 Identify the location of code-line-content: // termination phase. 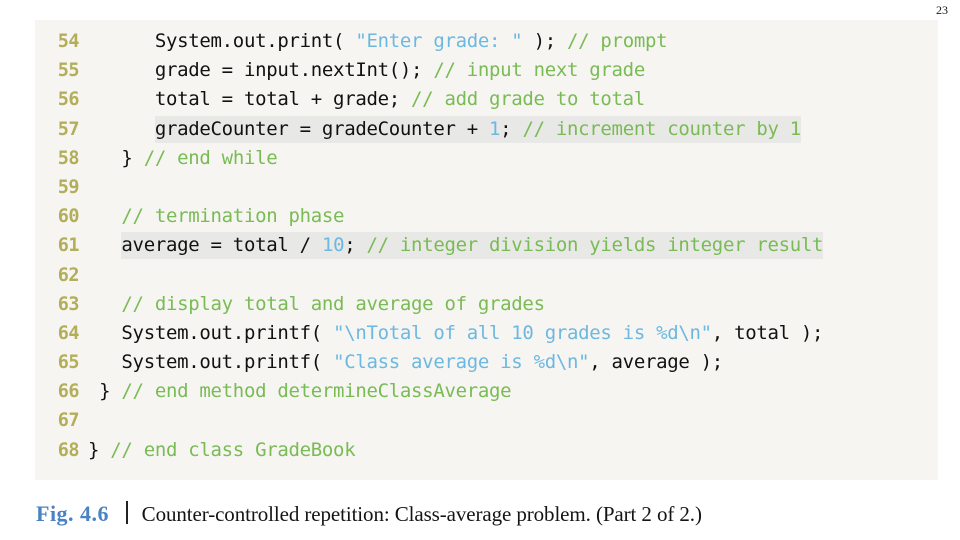
(513, 216).